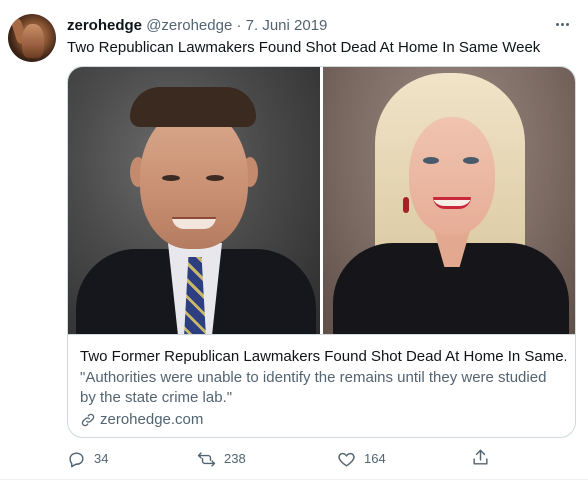 This screenshot has height=480, width=588. What do you see at coordinates (221, 459) in the screenshot?
I see `retweet-button: 238` at bounding box center [221, 459].